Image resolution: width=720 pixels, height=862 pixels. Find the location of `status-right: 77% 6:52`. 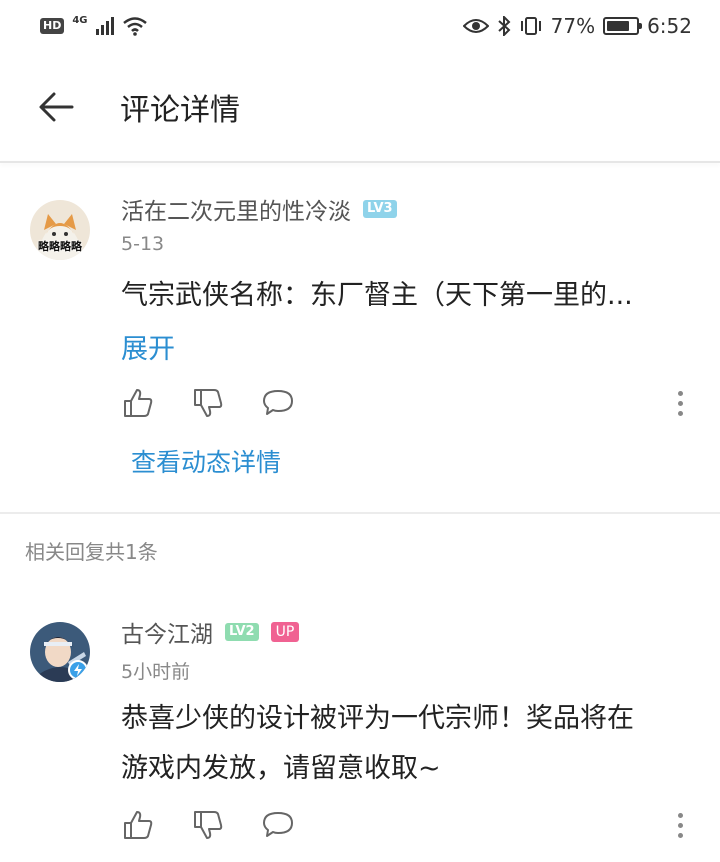

status-right: 77% 6:52 is located at coordinates (577, 26).